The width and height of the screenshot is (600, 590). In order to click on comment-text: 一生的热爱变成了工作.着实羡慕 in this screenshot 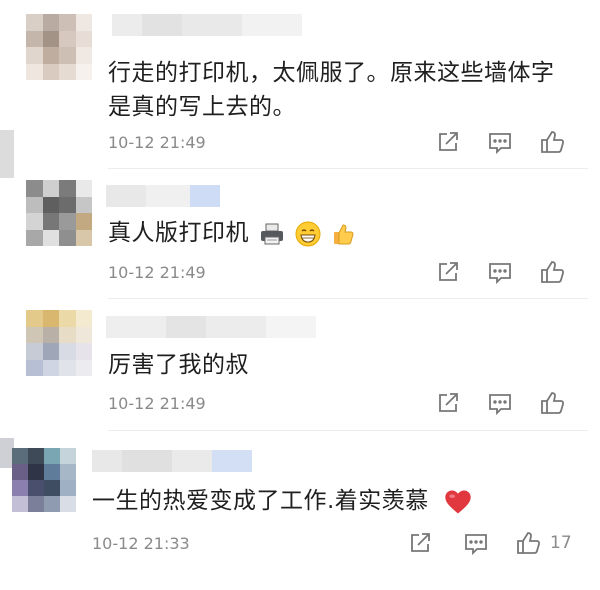, I will do `click(282, 501)`.